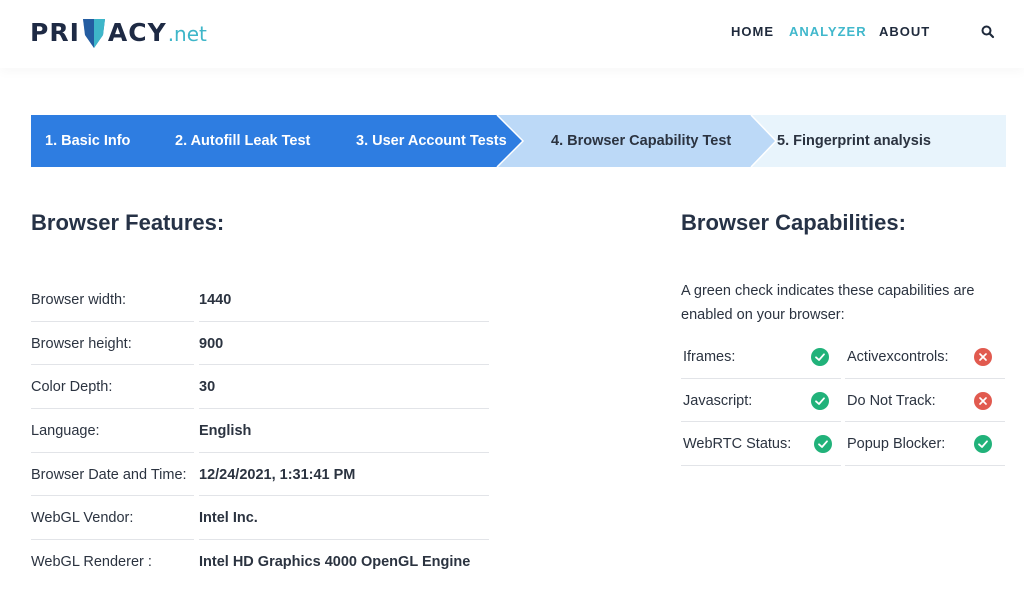 This screenshot has height=605, width=1024. I want to click on table-row: Browser height: 900, so click(260, 344).